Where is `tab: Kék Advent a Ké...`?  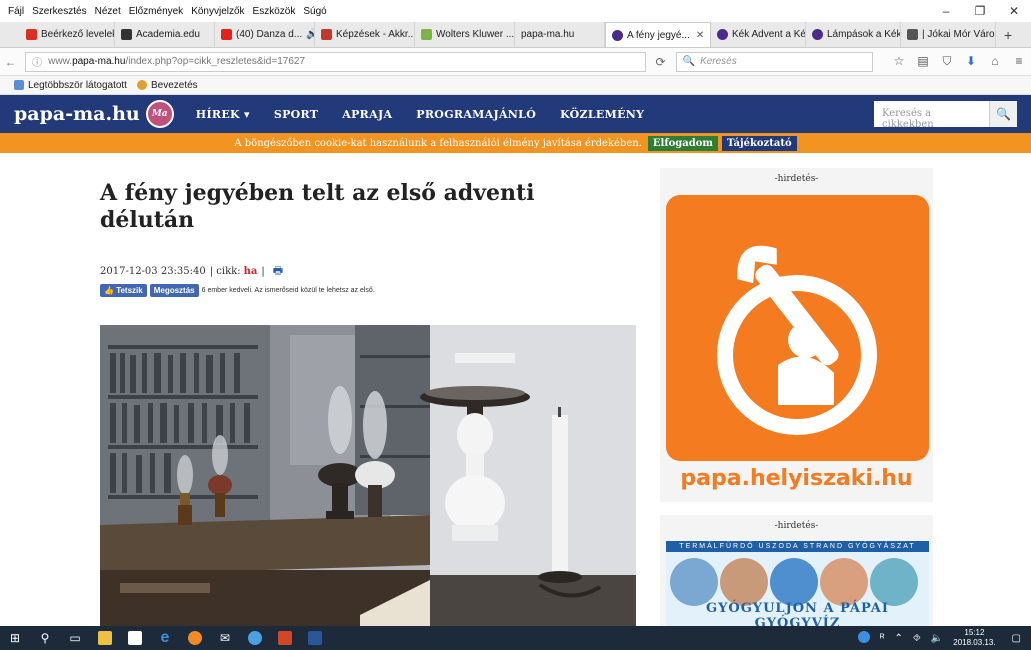 tab: Kék Advent a Ké... is located at coordinates (758, 34).